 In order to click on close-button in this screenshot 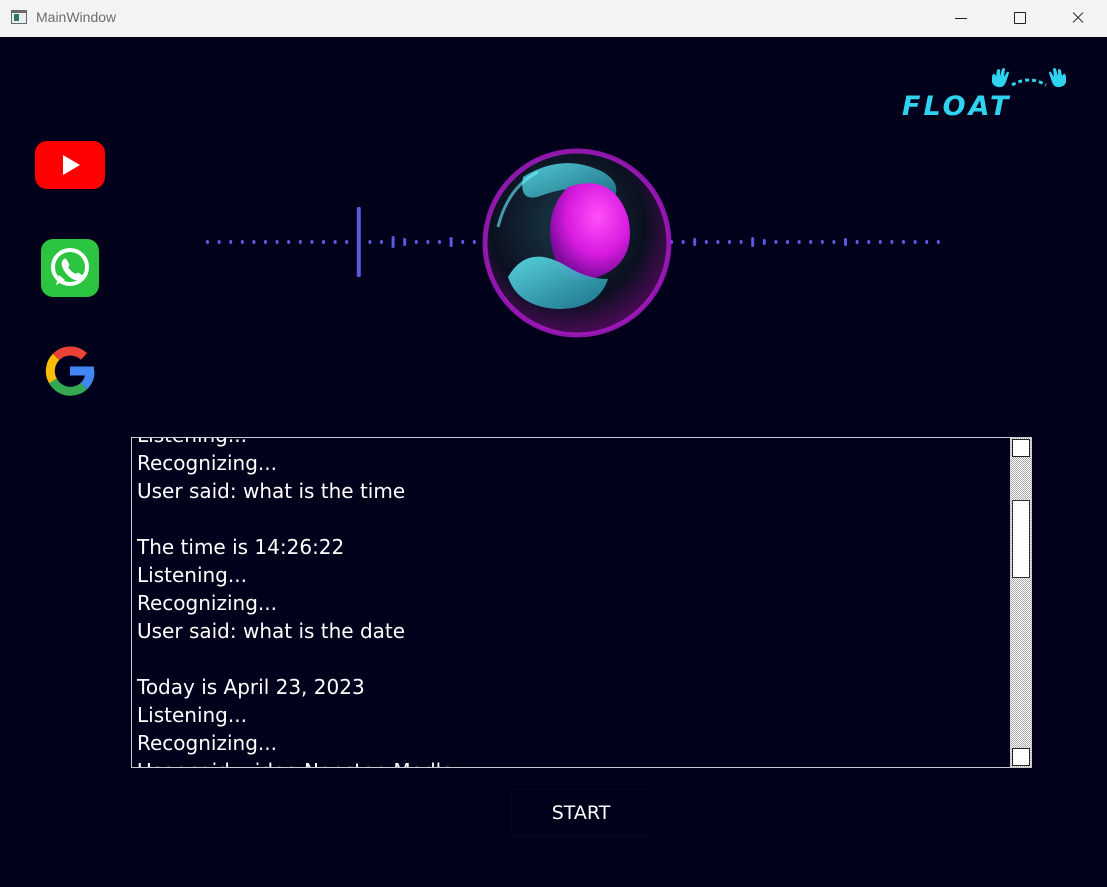, I will do `click(1077, 18)`.